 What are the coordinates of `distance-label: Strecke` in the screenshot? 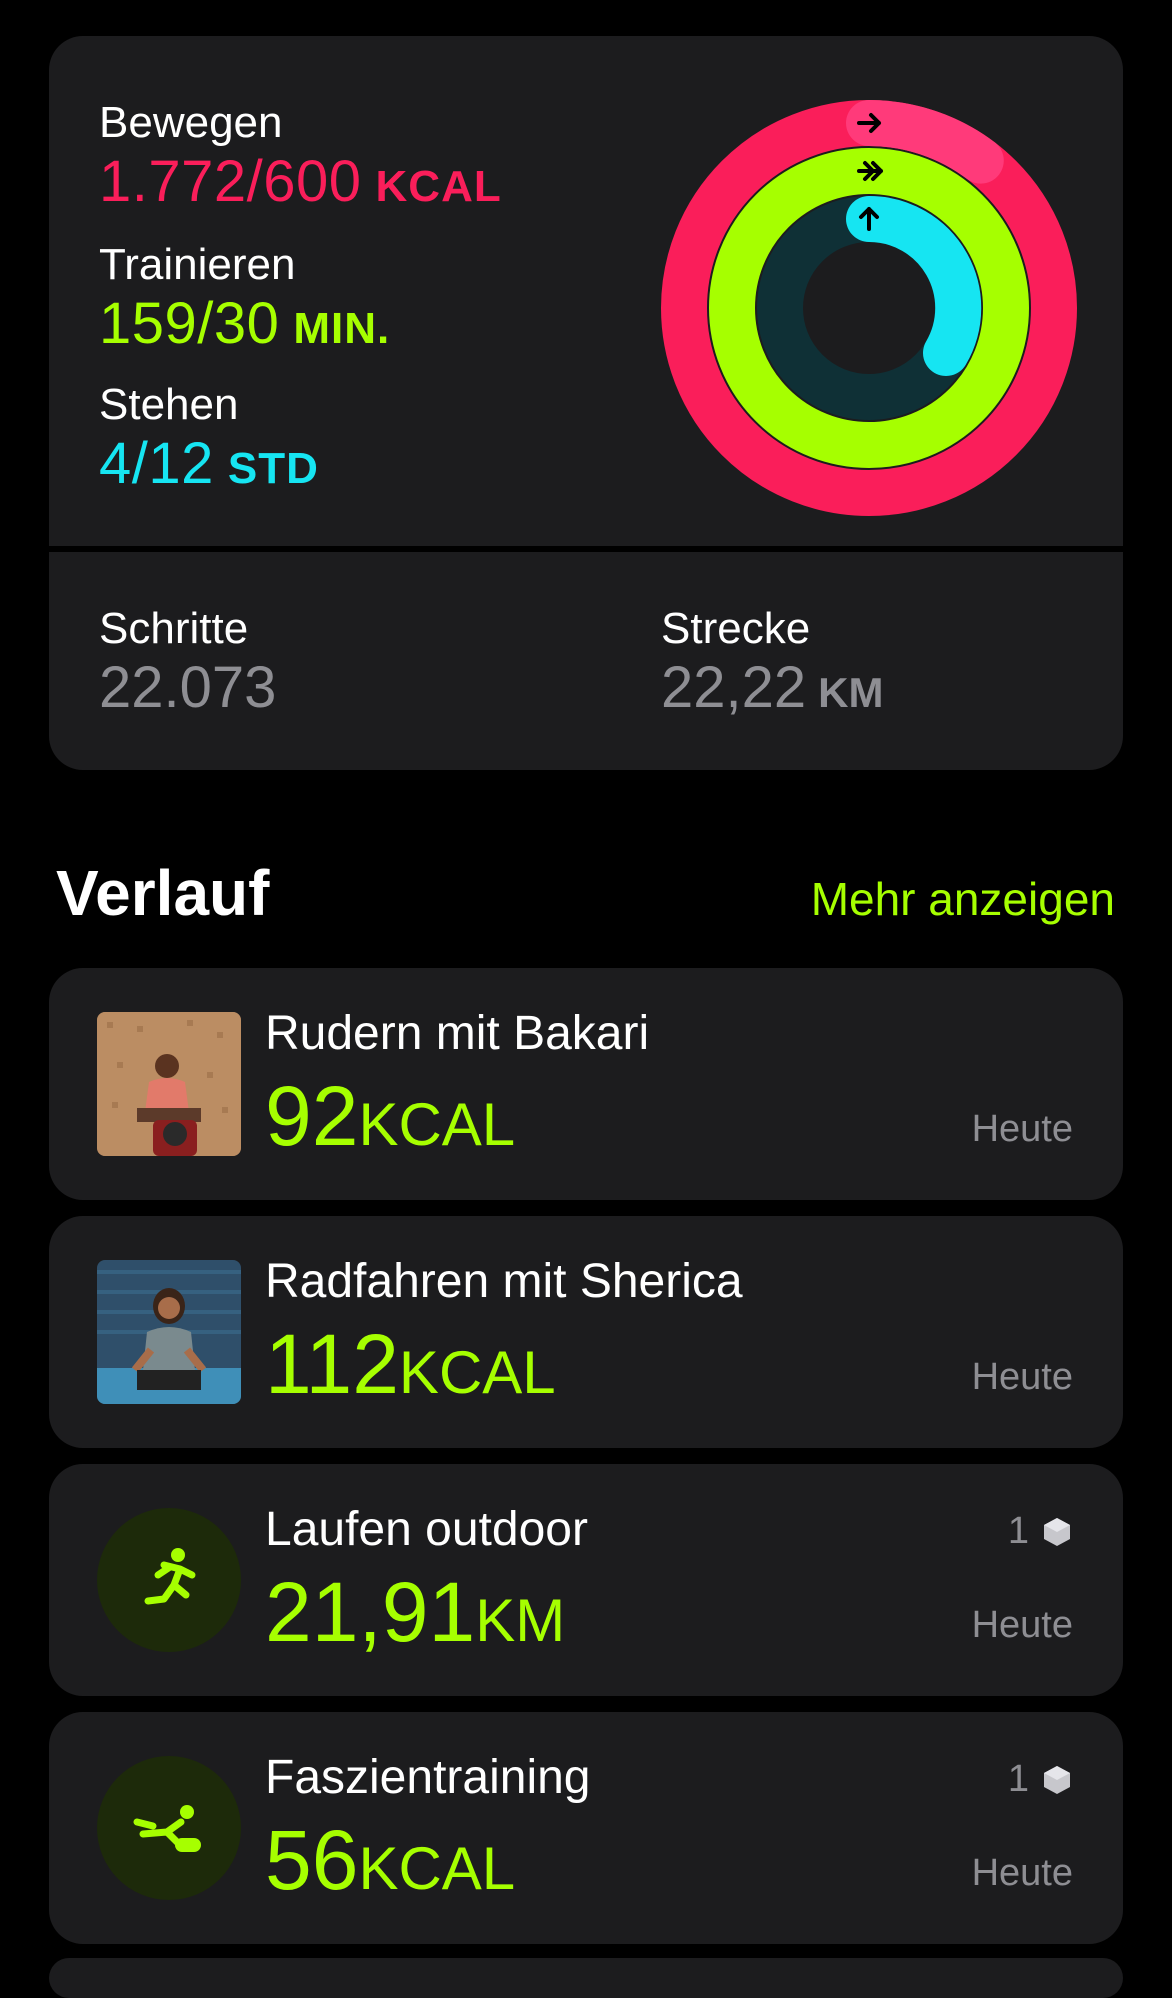 It's located at (736, 628).